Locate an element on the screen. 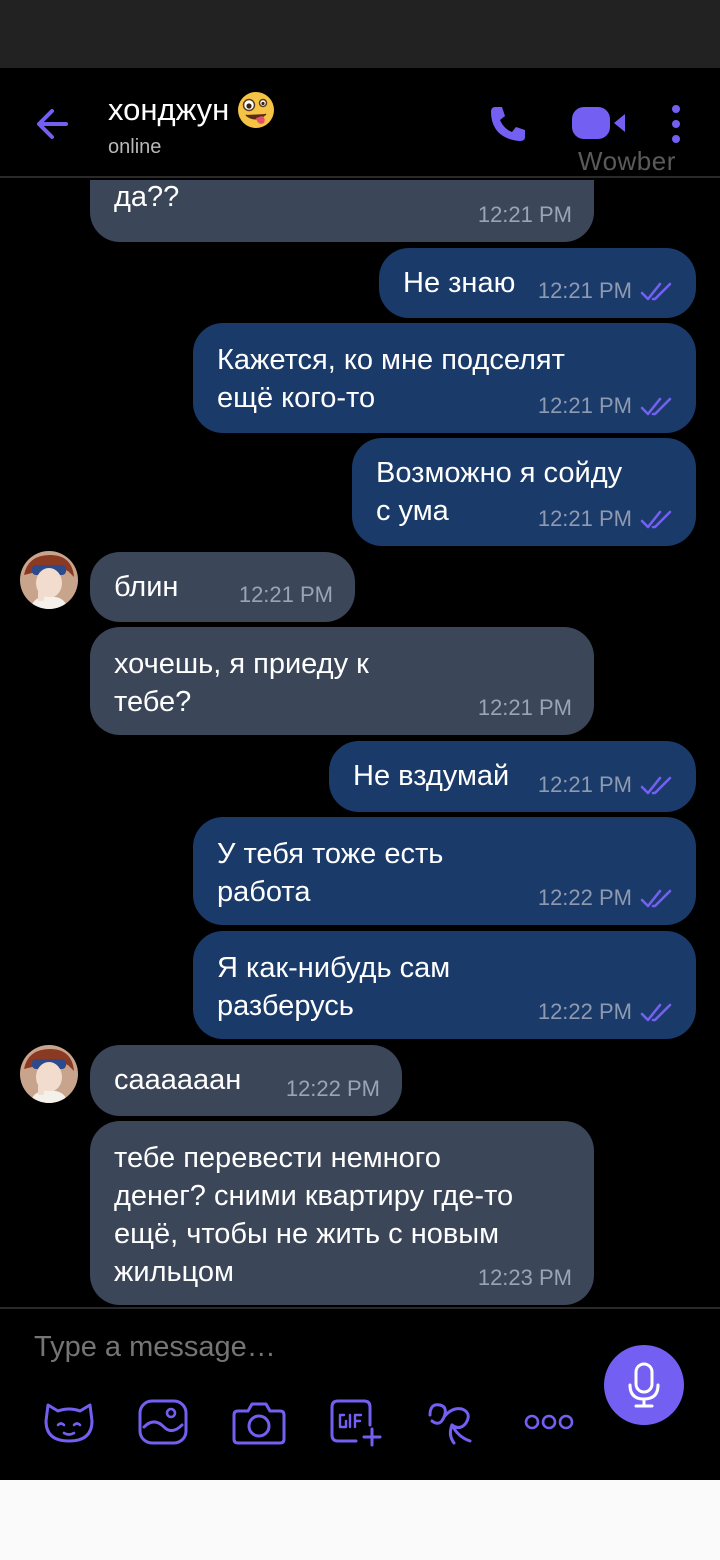  doodle-button is located at coordinates (451, 1422).